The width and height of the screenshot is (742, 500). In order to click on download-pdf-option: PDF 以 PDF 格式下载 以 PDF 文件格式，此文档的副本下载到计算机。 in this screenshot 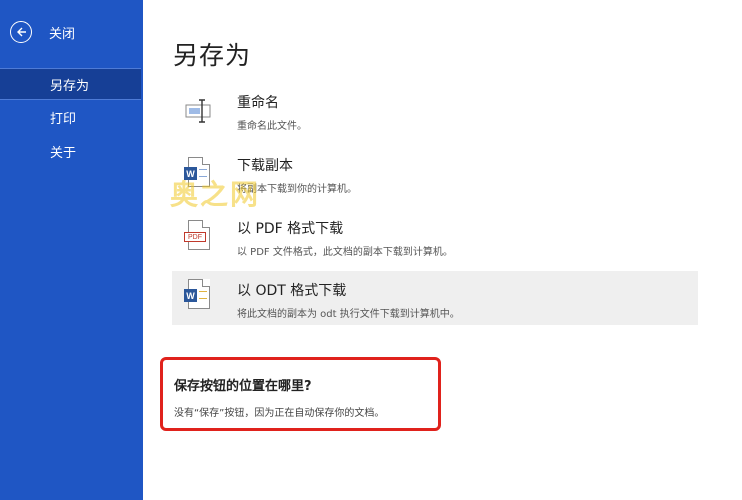, I will do `click(435, 239)`.